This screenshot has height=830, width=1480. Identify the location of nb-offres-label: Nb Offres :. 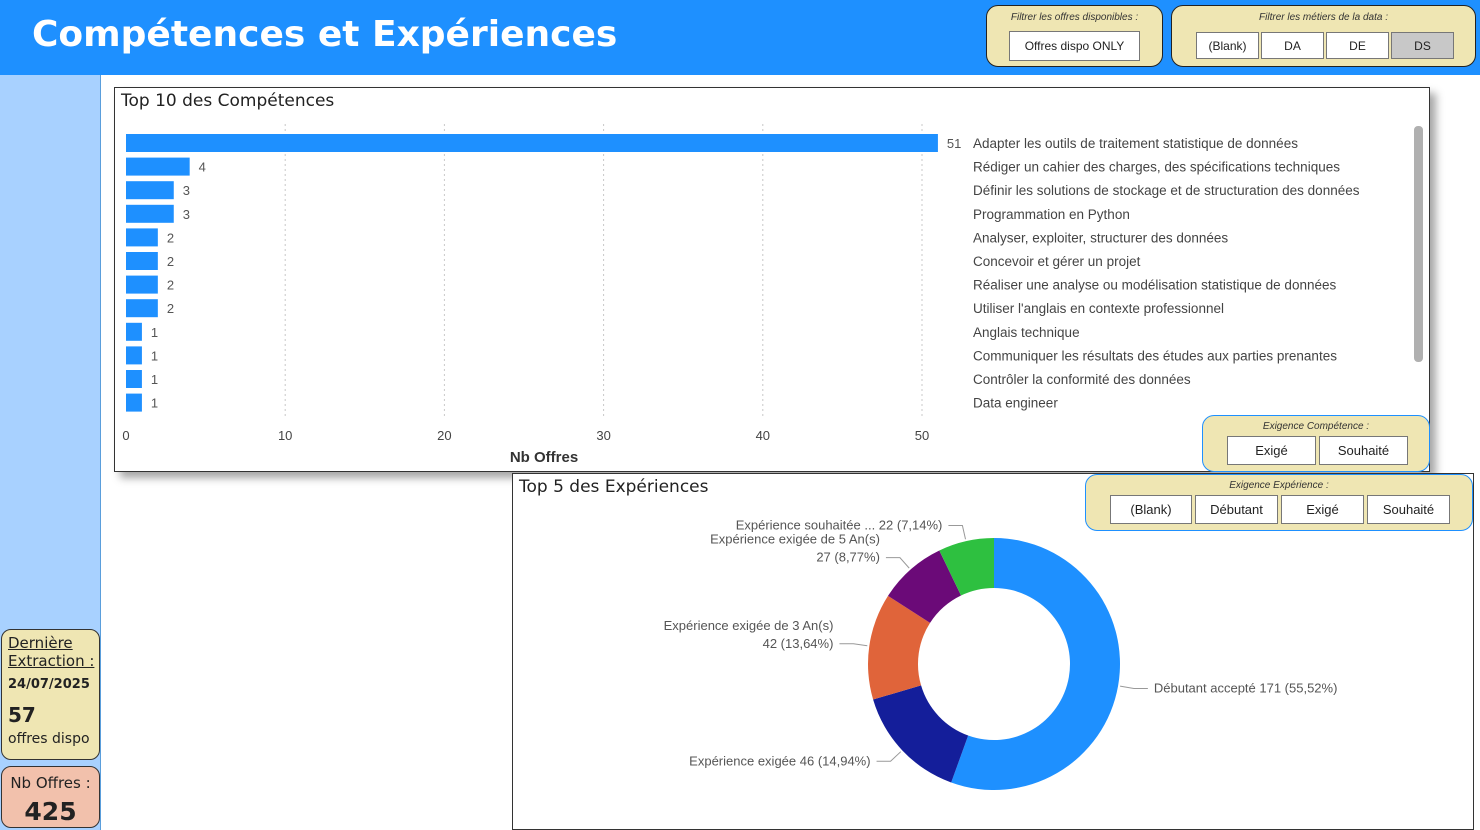
(50, 783).